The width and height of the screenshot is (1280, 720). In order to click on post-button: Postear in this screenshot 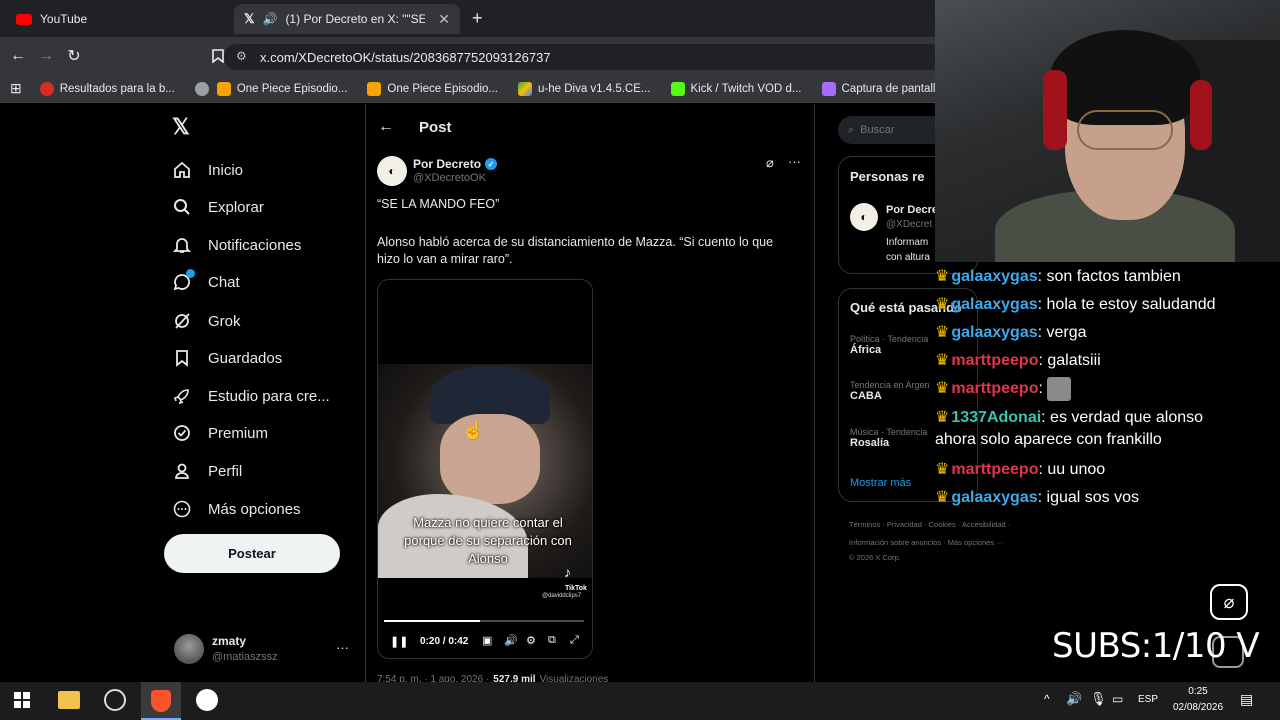, I will do `click(252, 553)`.